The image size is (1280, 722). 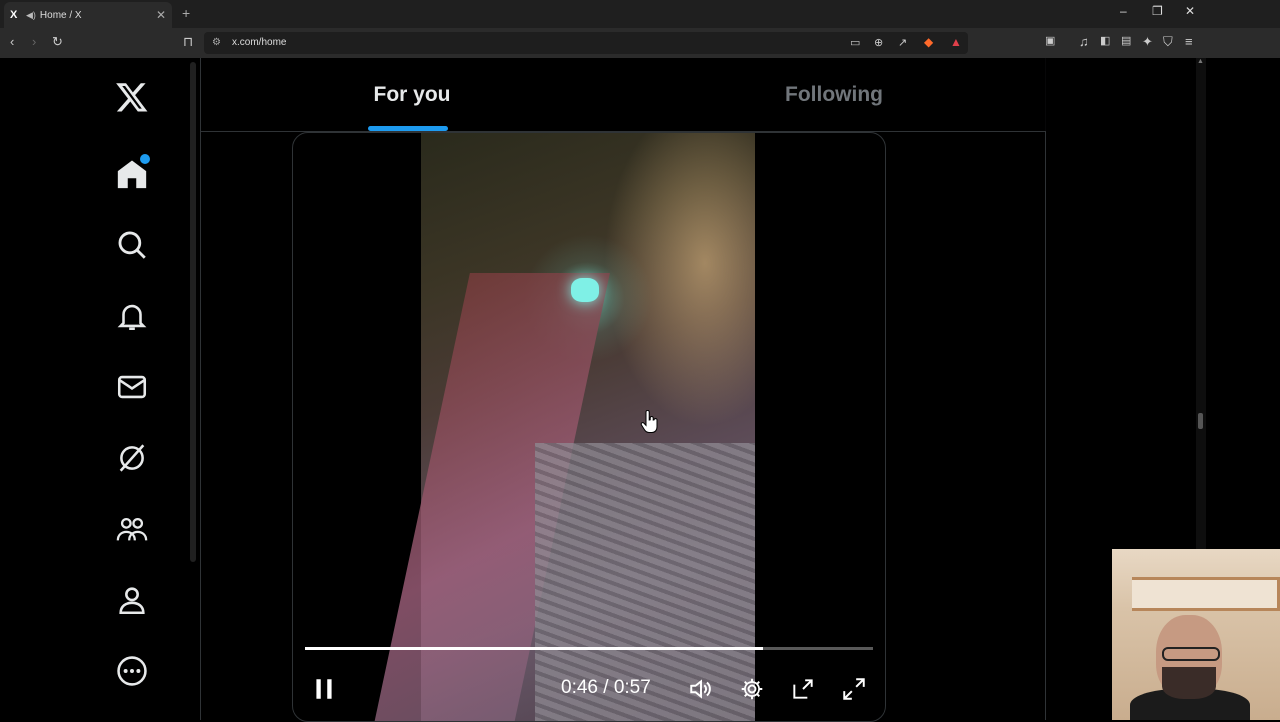 I want to click on x-logo-icon, so click(x=132, y=97).